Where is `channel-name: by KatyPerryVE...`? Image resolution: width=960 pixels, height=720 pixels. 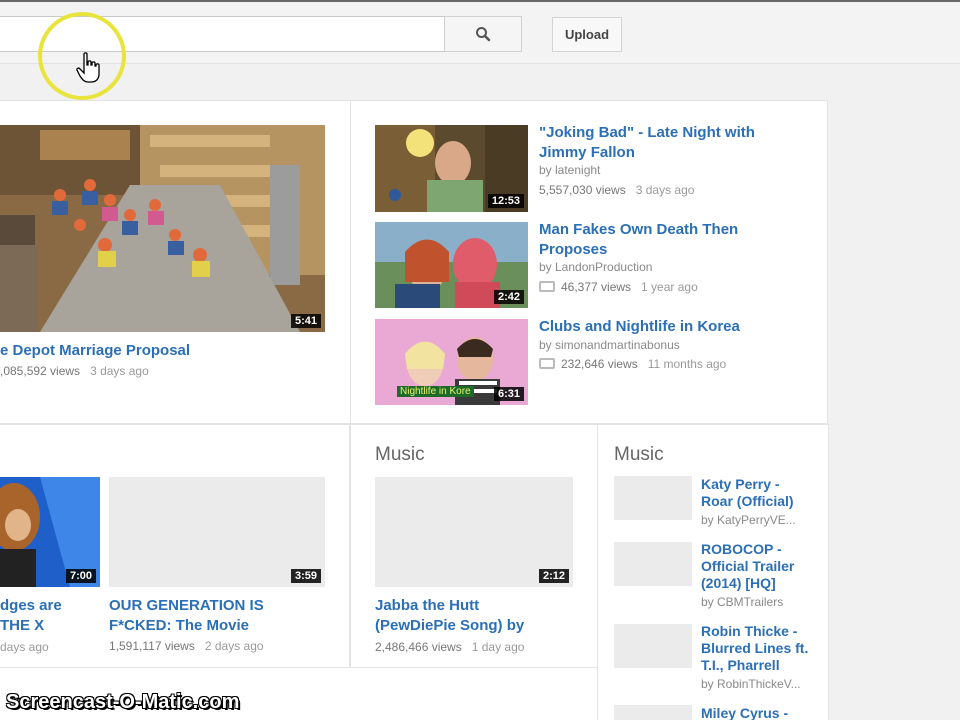
channel-name: by KatyPerryVE... is located at coordinates (748, 520).